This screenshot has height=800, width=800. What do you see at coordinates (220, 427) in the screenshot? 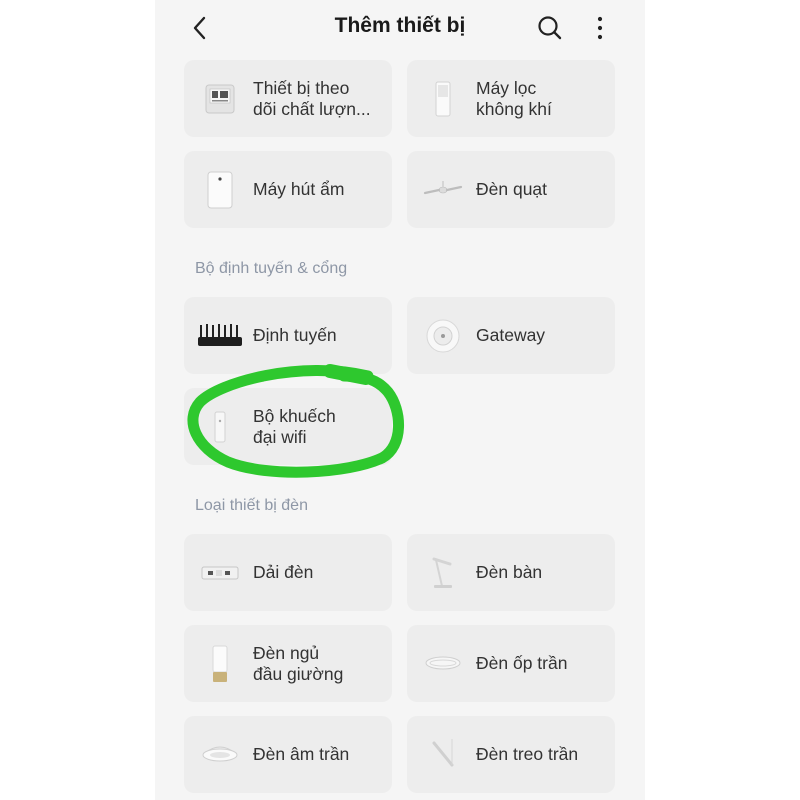
I see `wifi-extender-icon` at bounding box center [220, 427].